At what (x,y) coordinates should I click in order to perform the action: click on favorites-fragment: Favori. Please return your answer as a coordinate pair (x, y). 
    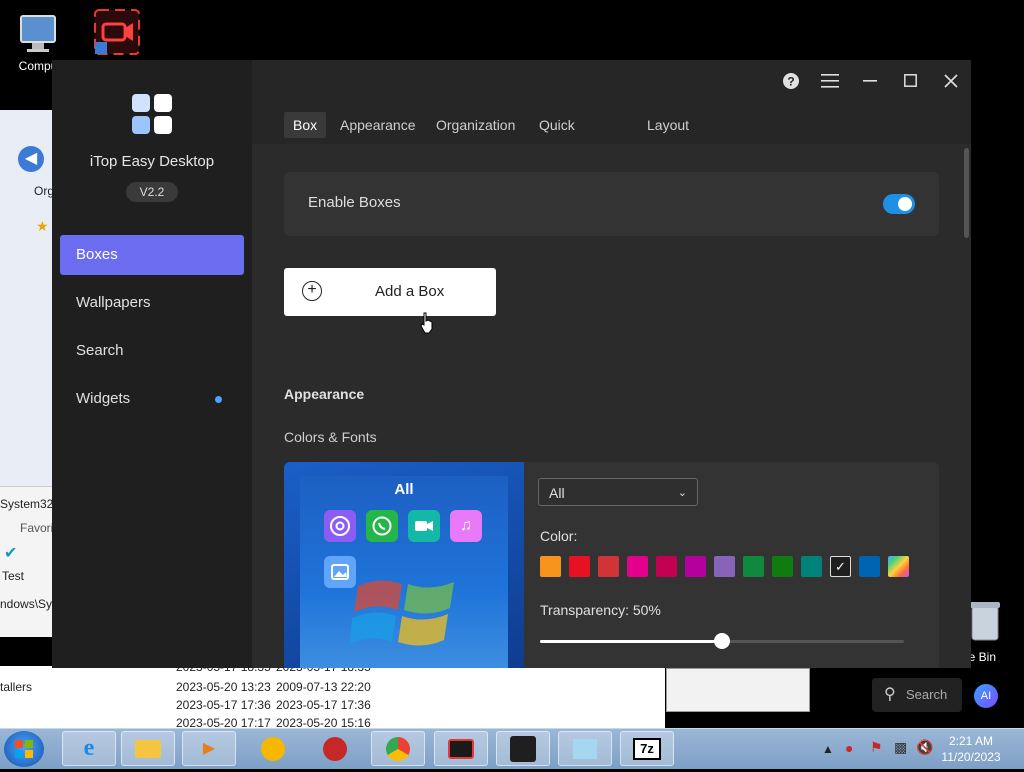
    Looking at the image, I should click on (37, 528).